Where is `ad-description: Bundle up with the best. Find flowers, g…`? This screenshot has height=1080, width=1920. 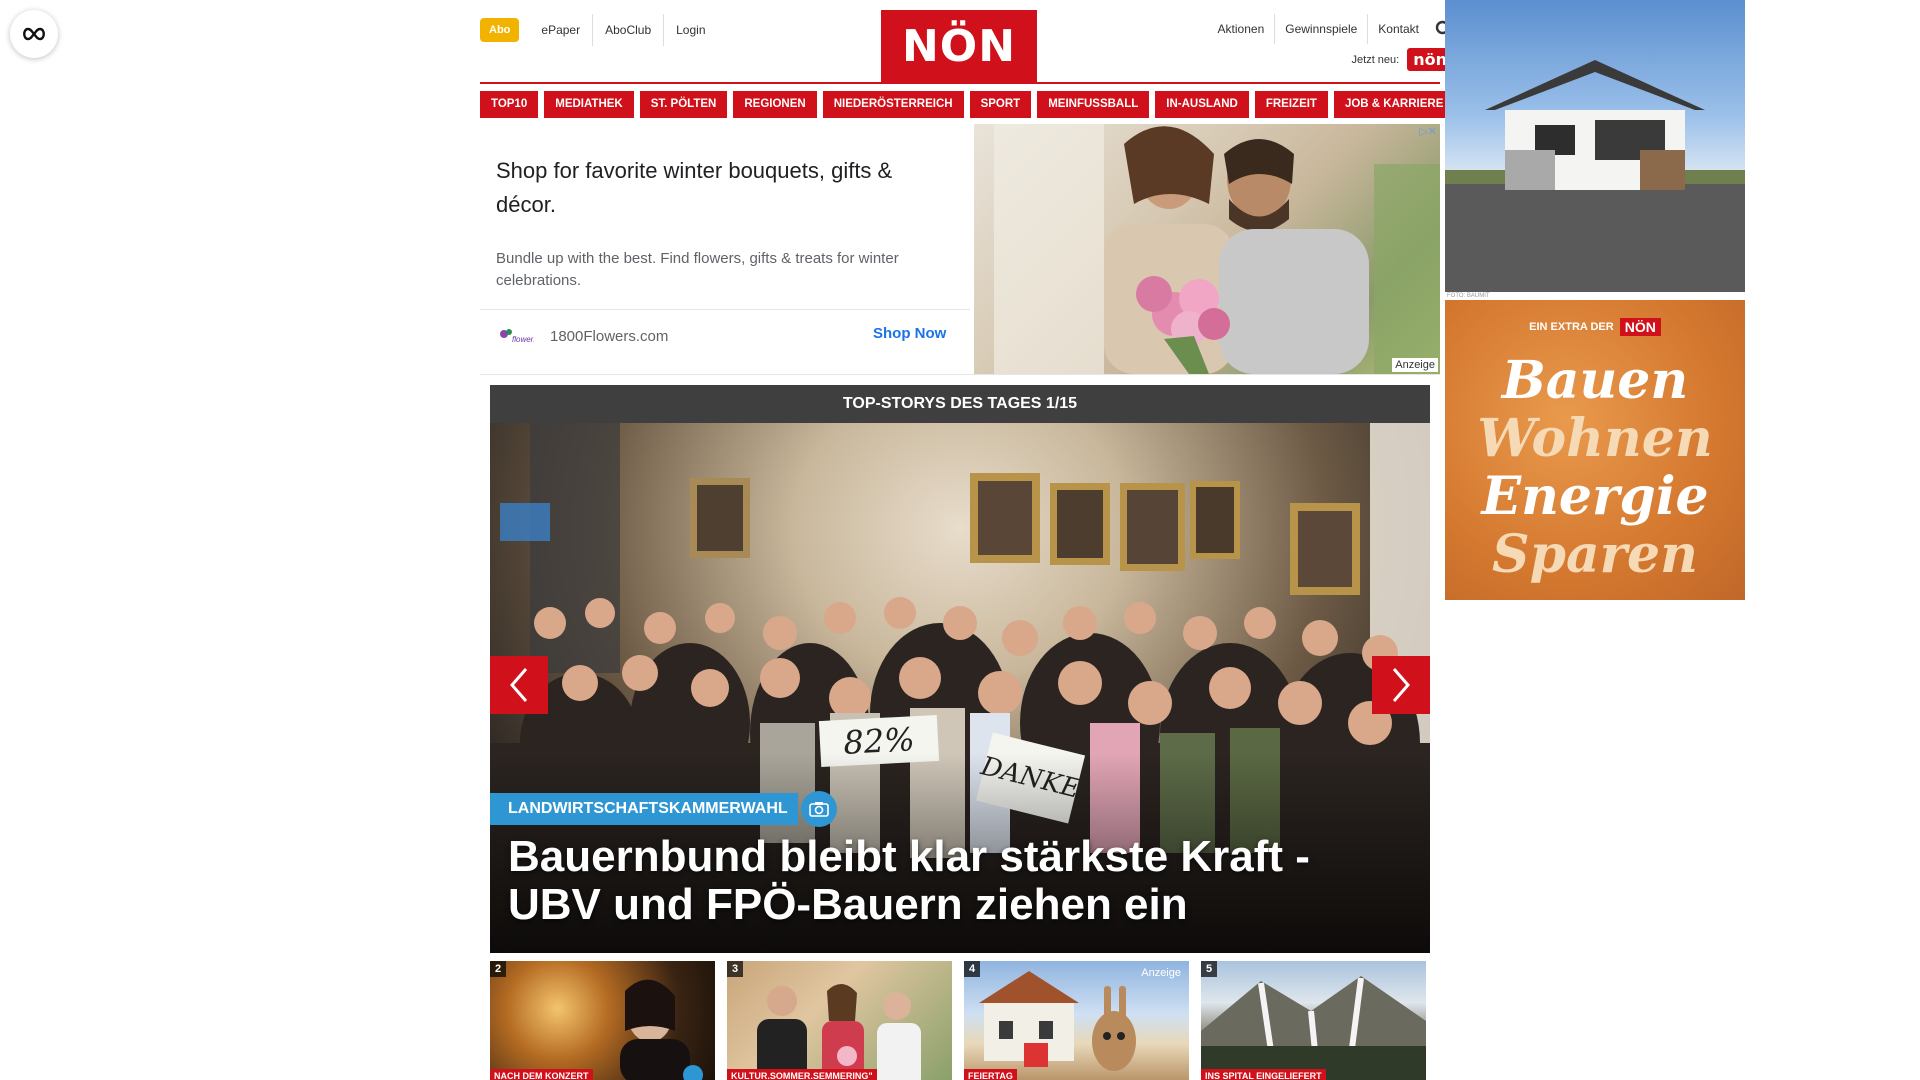 ad-description: Bundle up with the best. Find flowers, g… is located at coordinates (697, 269).